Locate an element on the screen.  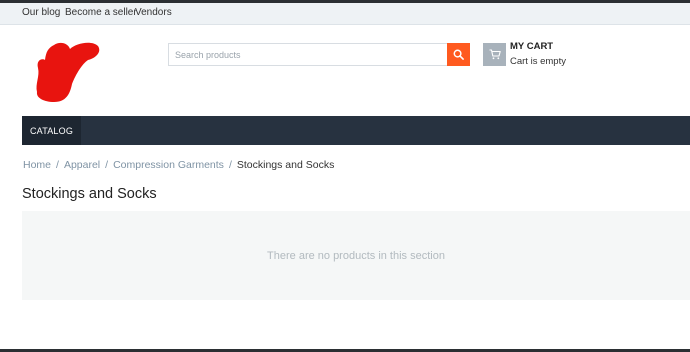
cart-icon is located at coordinates (495, 54).